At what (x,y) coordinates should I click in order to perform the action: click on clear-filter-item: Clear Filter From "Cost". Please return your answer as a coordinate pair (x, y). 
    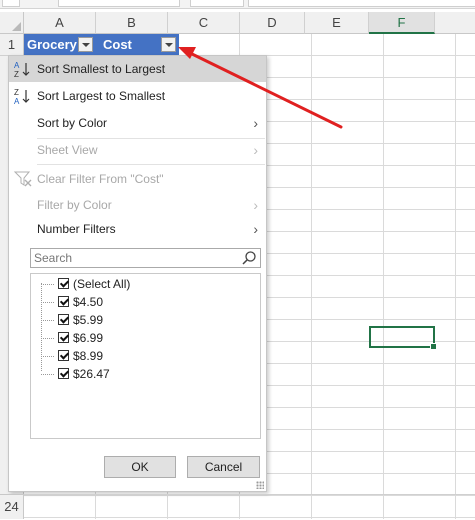
    Looking at the image, I should click on (137, 179).